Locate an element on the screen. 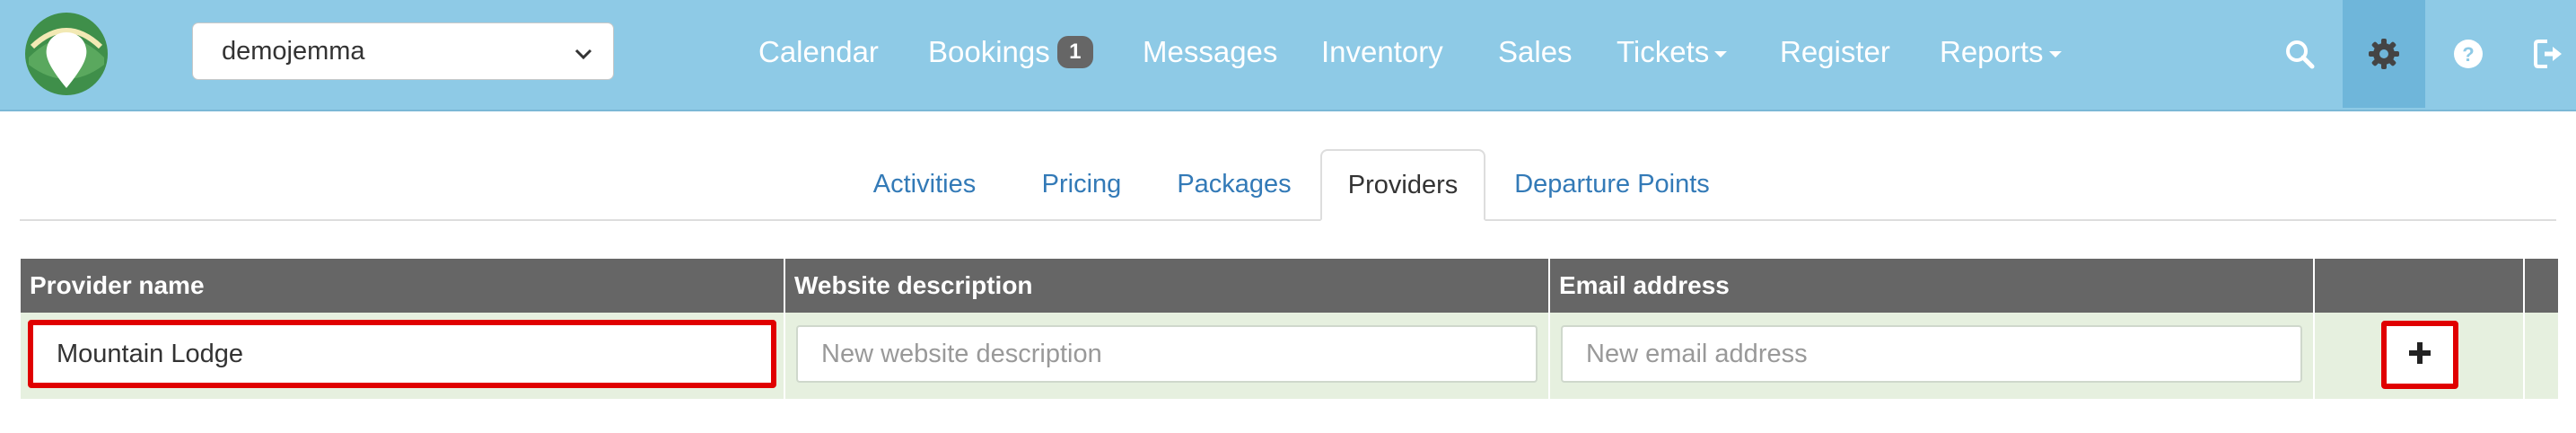 This screenshot has width=2576, height=433. tab-activities: Activities is located at coordinates (924, 184).